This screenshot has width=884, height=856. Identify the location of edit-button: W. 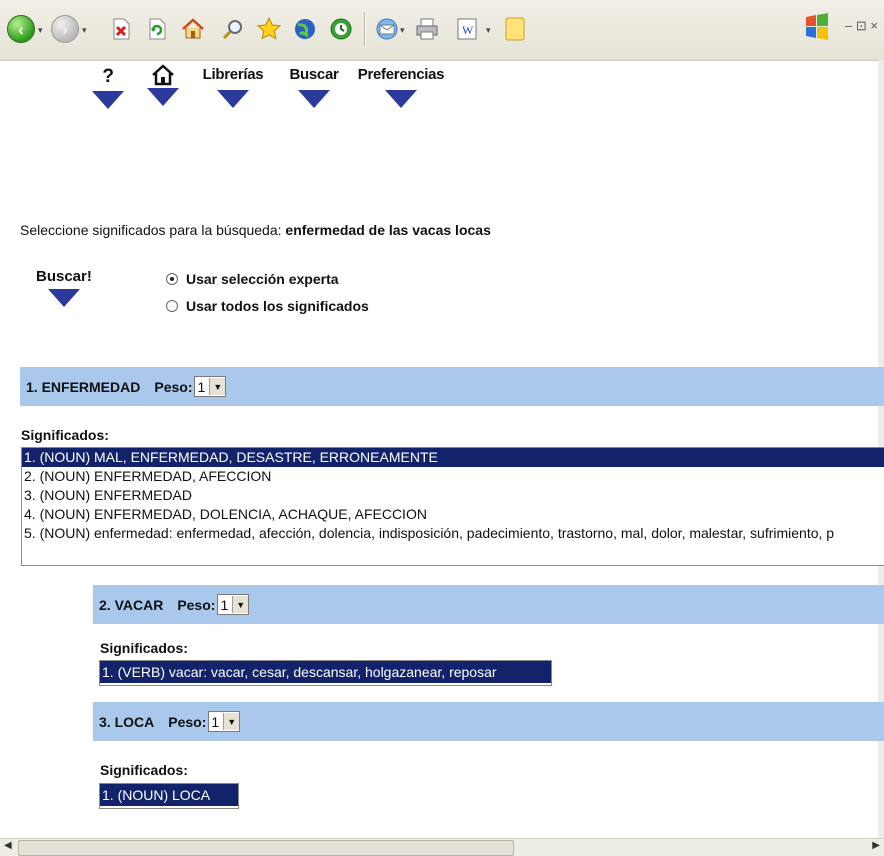
(467, 29).